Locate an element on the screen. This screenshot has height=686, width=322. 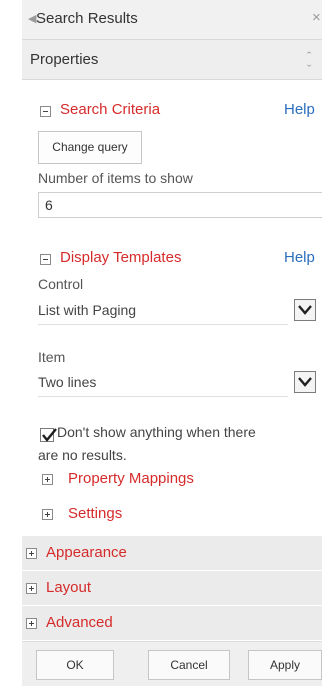
search-criteria-help-link: Help is located at coordinates (299, 109).